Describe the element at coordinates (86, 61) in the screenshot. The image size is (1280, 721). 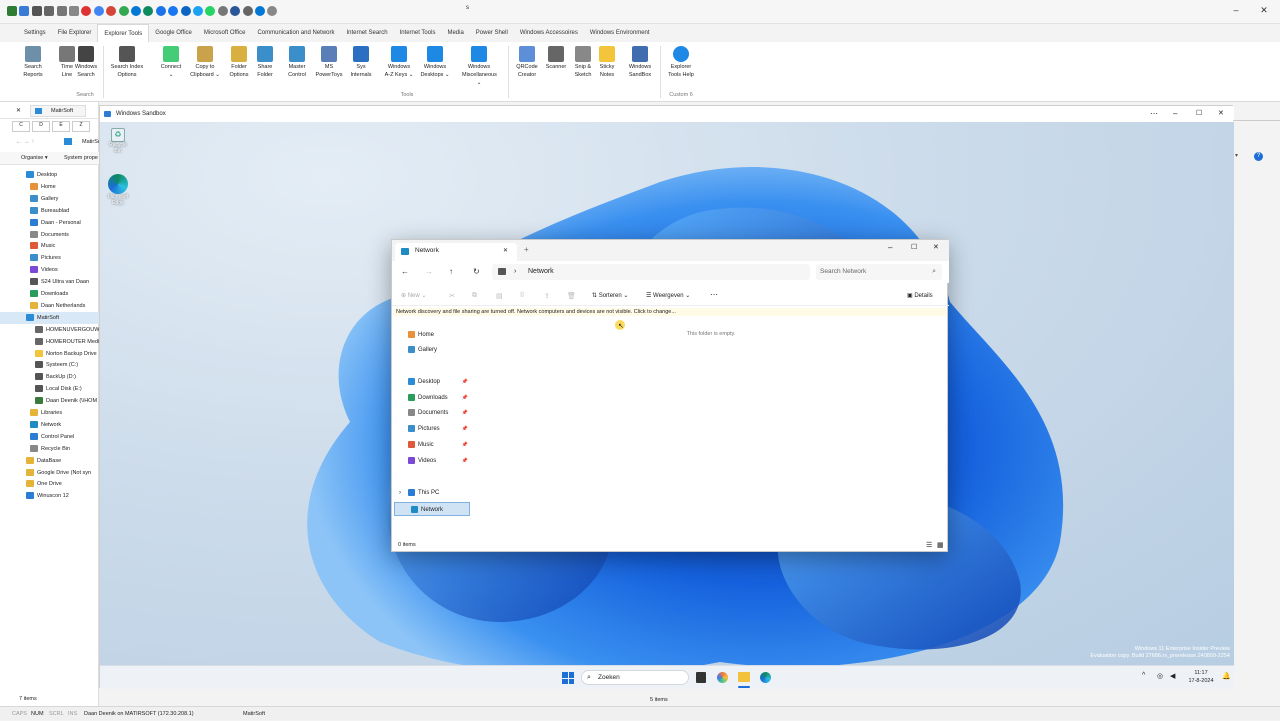
I see `ribbon-button-windows-2: Windows Search` at that location.